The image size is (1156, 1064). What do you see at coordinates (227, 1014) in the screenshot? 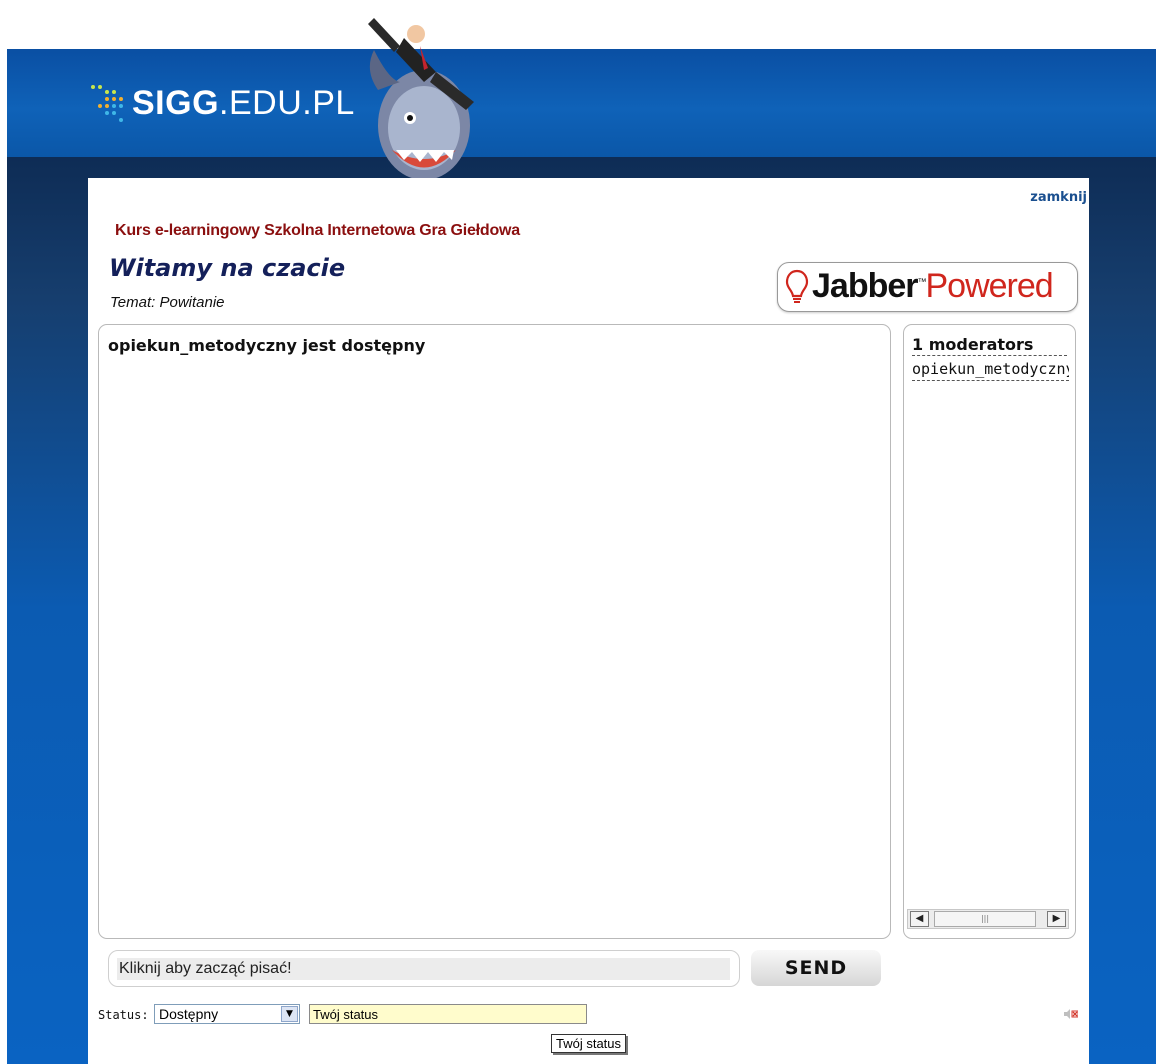
I see `status-select: Dostępny ▼` at bounding box center [227, 1014].